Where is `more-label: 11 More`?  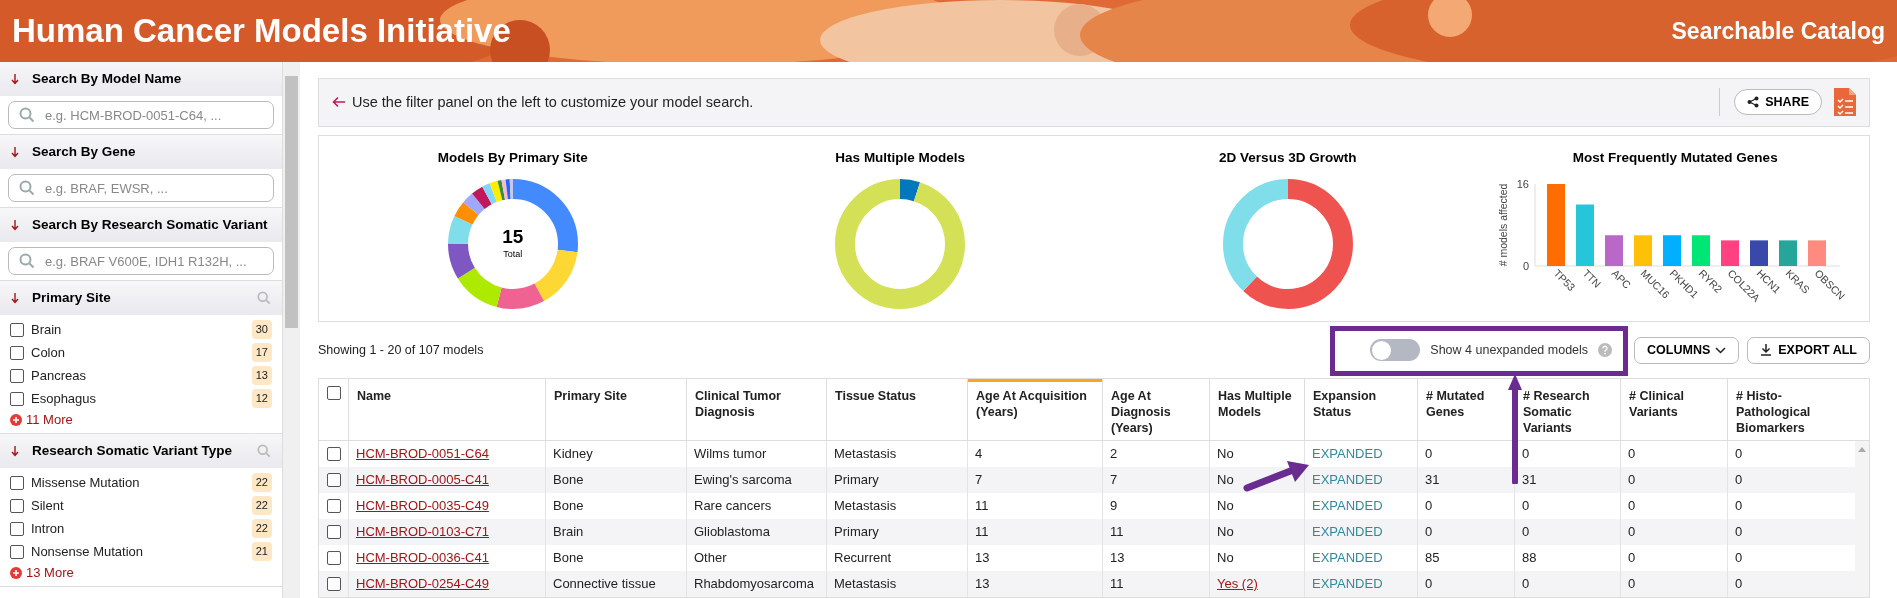
more-label: 11 More is located at coordinates (49, 419).